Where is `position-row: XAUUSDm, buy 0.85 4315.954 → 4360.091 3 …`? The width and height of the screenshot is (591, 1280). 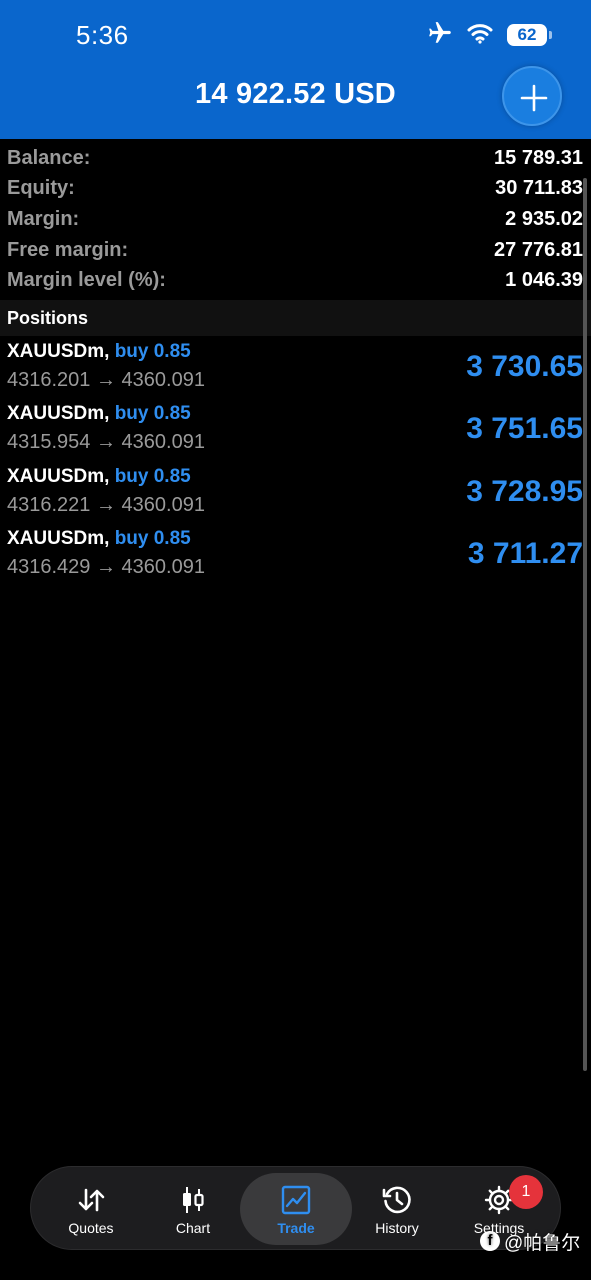 position-row: XAUUSDm, buy 0.85 4315.954 → 4360.091 3 … is located at coordinates (295, 431).